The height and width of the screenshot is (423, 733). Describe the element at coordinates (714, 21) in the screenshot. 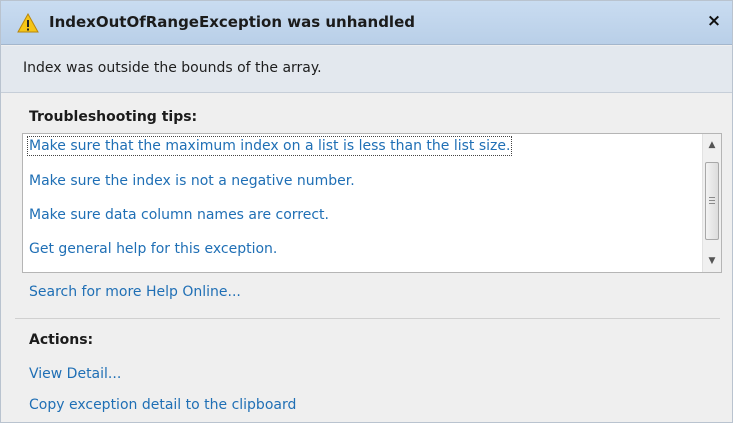

I see `close-icon: ×` at that location.